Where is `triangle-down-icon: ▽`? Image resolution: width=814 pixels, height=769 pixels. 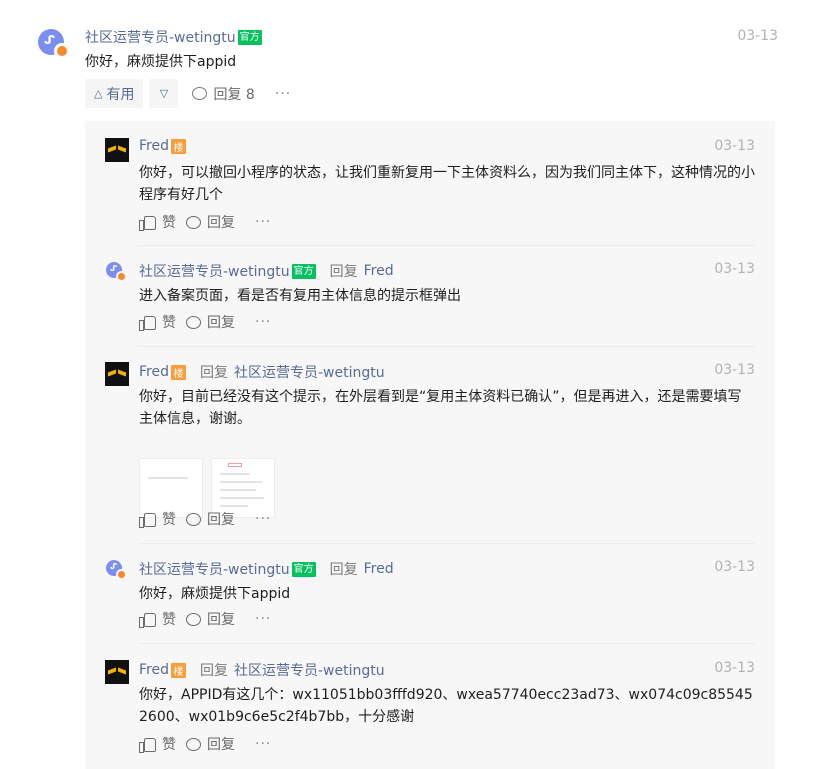
triangle-down-icon: ▽ is located at coordinates (164, 93).